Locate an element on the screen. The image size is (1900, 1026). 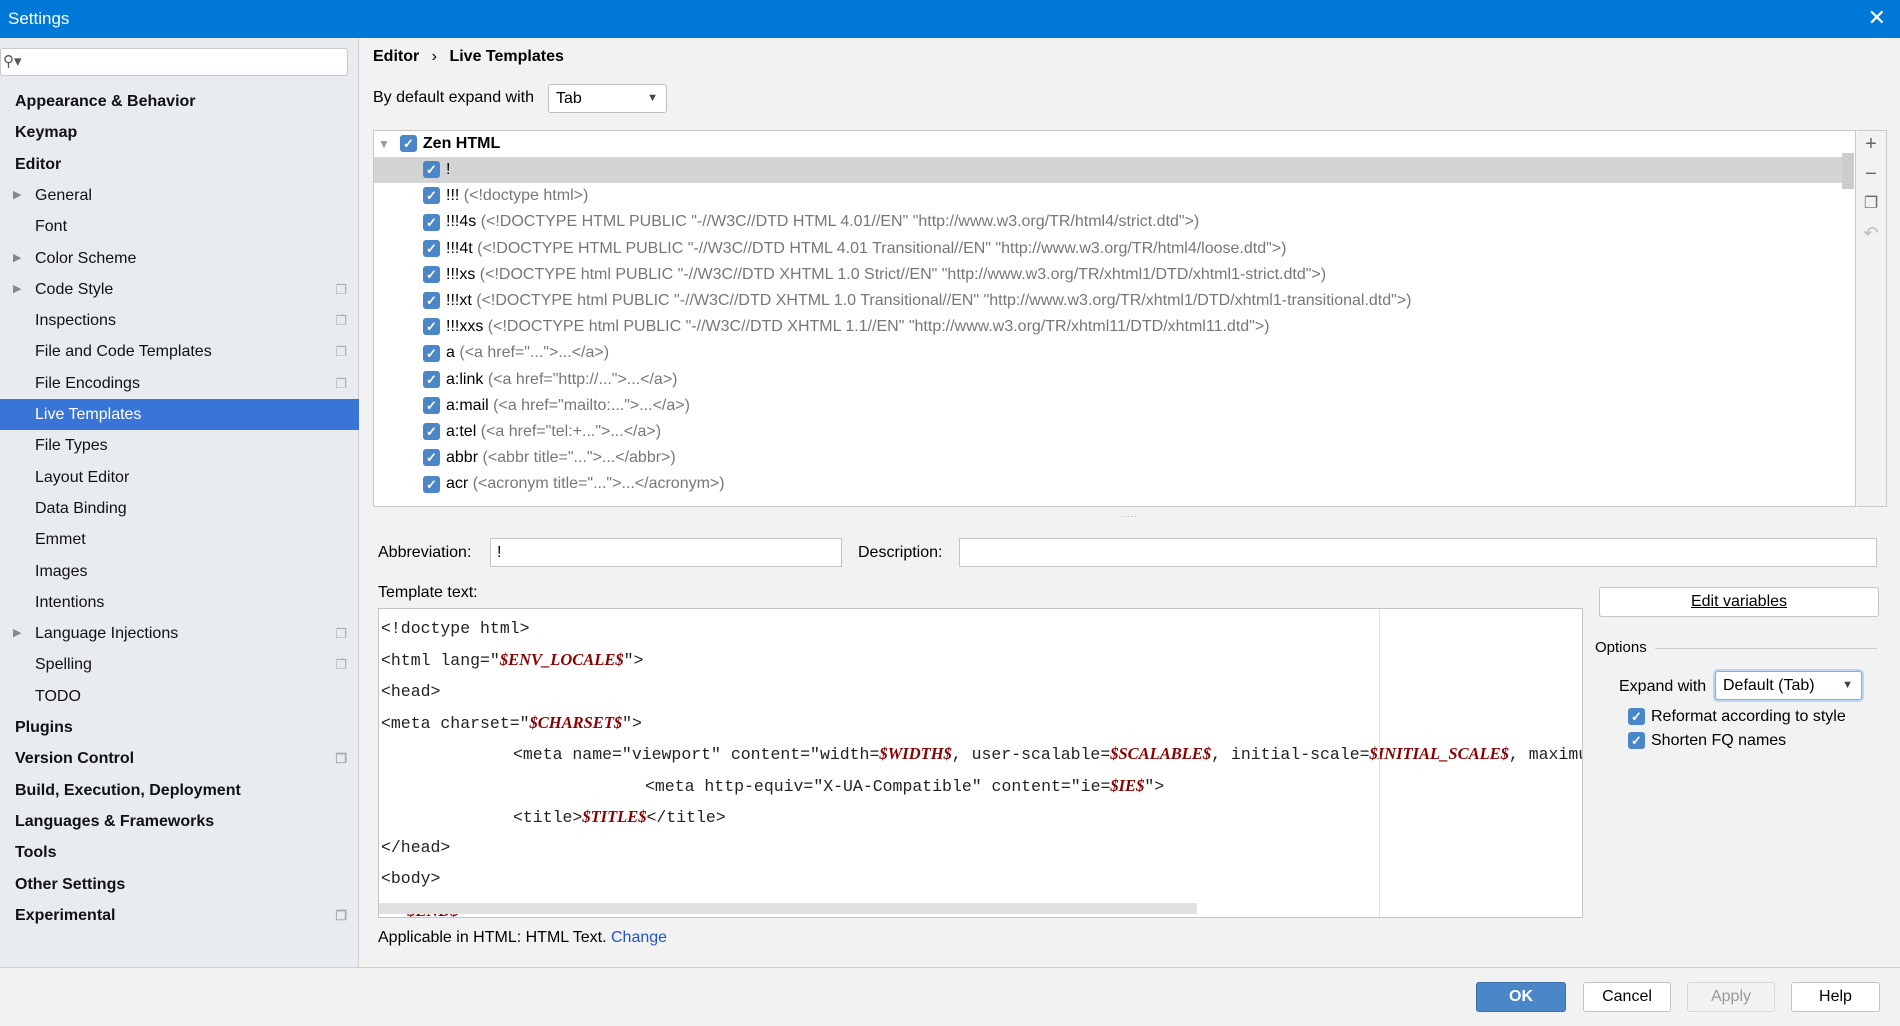
sidebar-item-layout-editor: Layout Editor is located at coordinates (179, 477).